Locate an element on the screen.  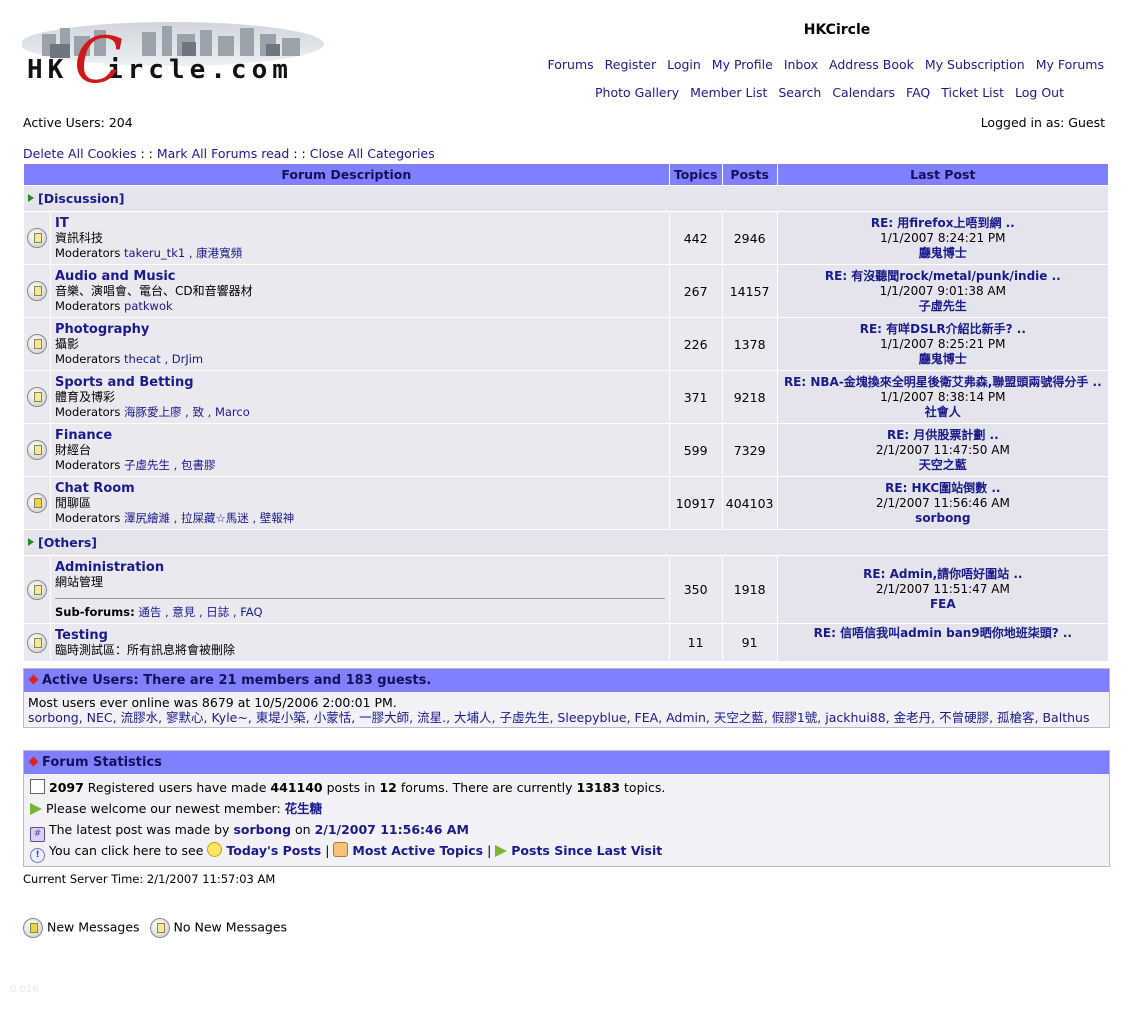
stats-text-1: Registered users have made is located at coordinates (177, 787).